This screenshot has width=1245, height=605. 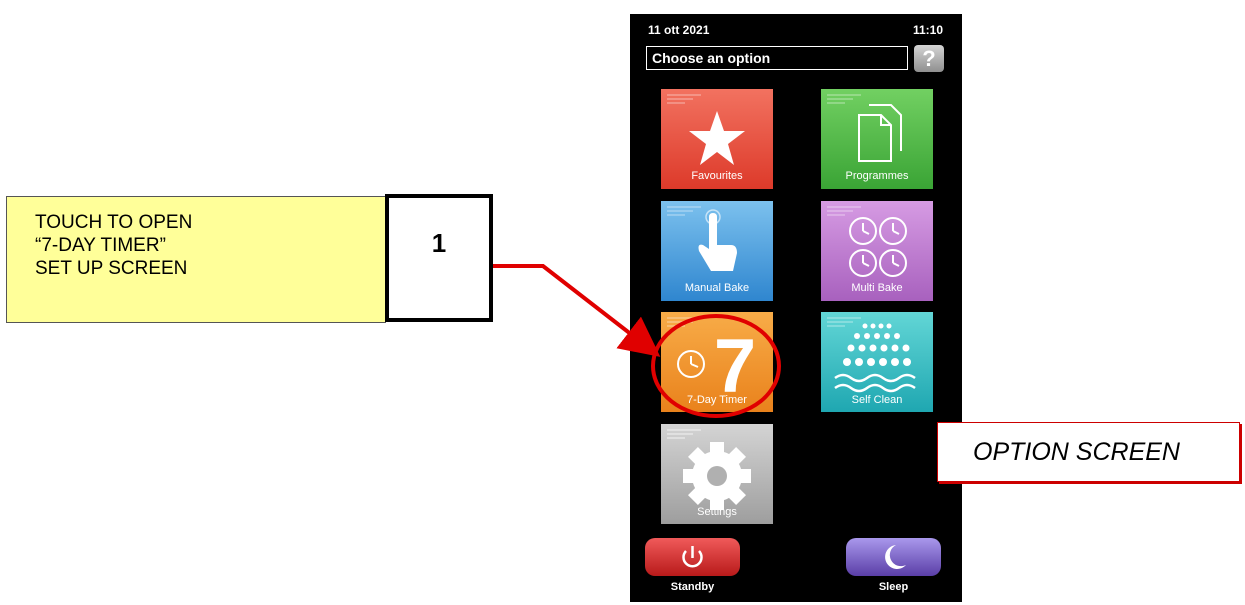 What do you see at coordinates (927, 30) in the screenshot?
I see `status-time: 11:10` at bounding box center [927, 30].